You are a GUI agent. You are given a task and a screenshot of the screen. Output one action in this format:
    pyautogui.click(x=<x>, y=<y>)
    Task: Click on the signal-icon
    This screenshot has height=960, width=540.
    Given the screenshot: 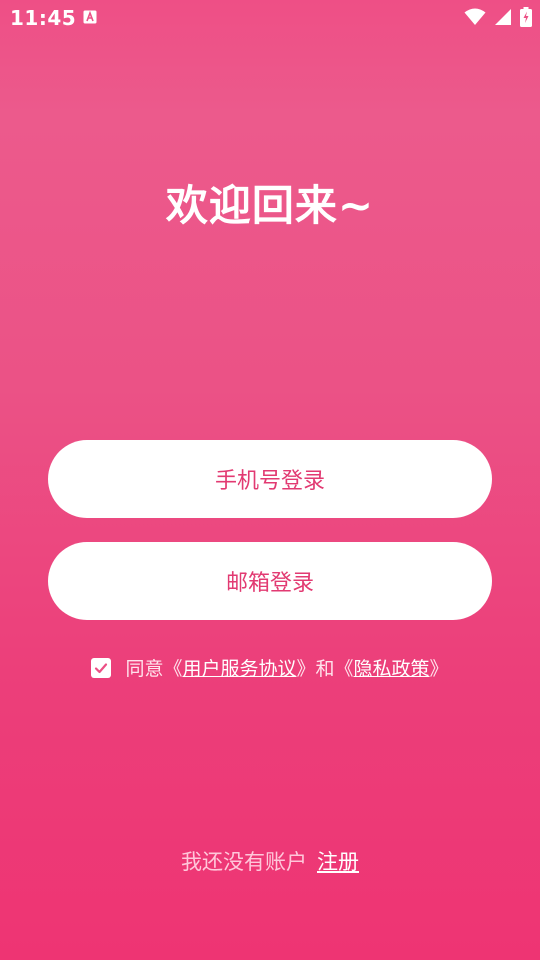 What is the action you would take?
    pyautogui.click(x=503, y=17)
    